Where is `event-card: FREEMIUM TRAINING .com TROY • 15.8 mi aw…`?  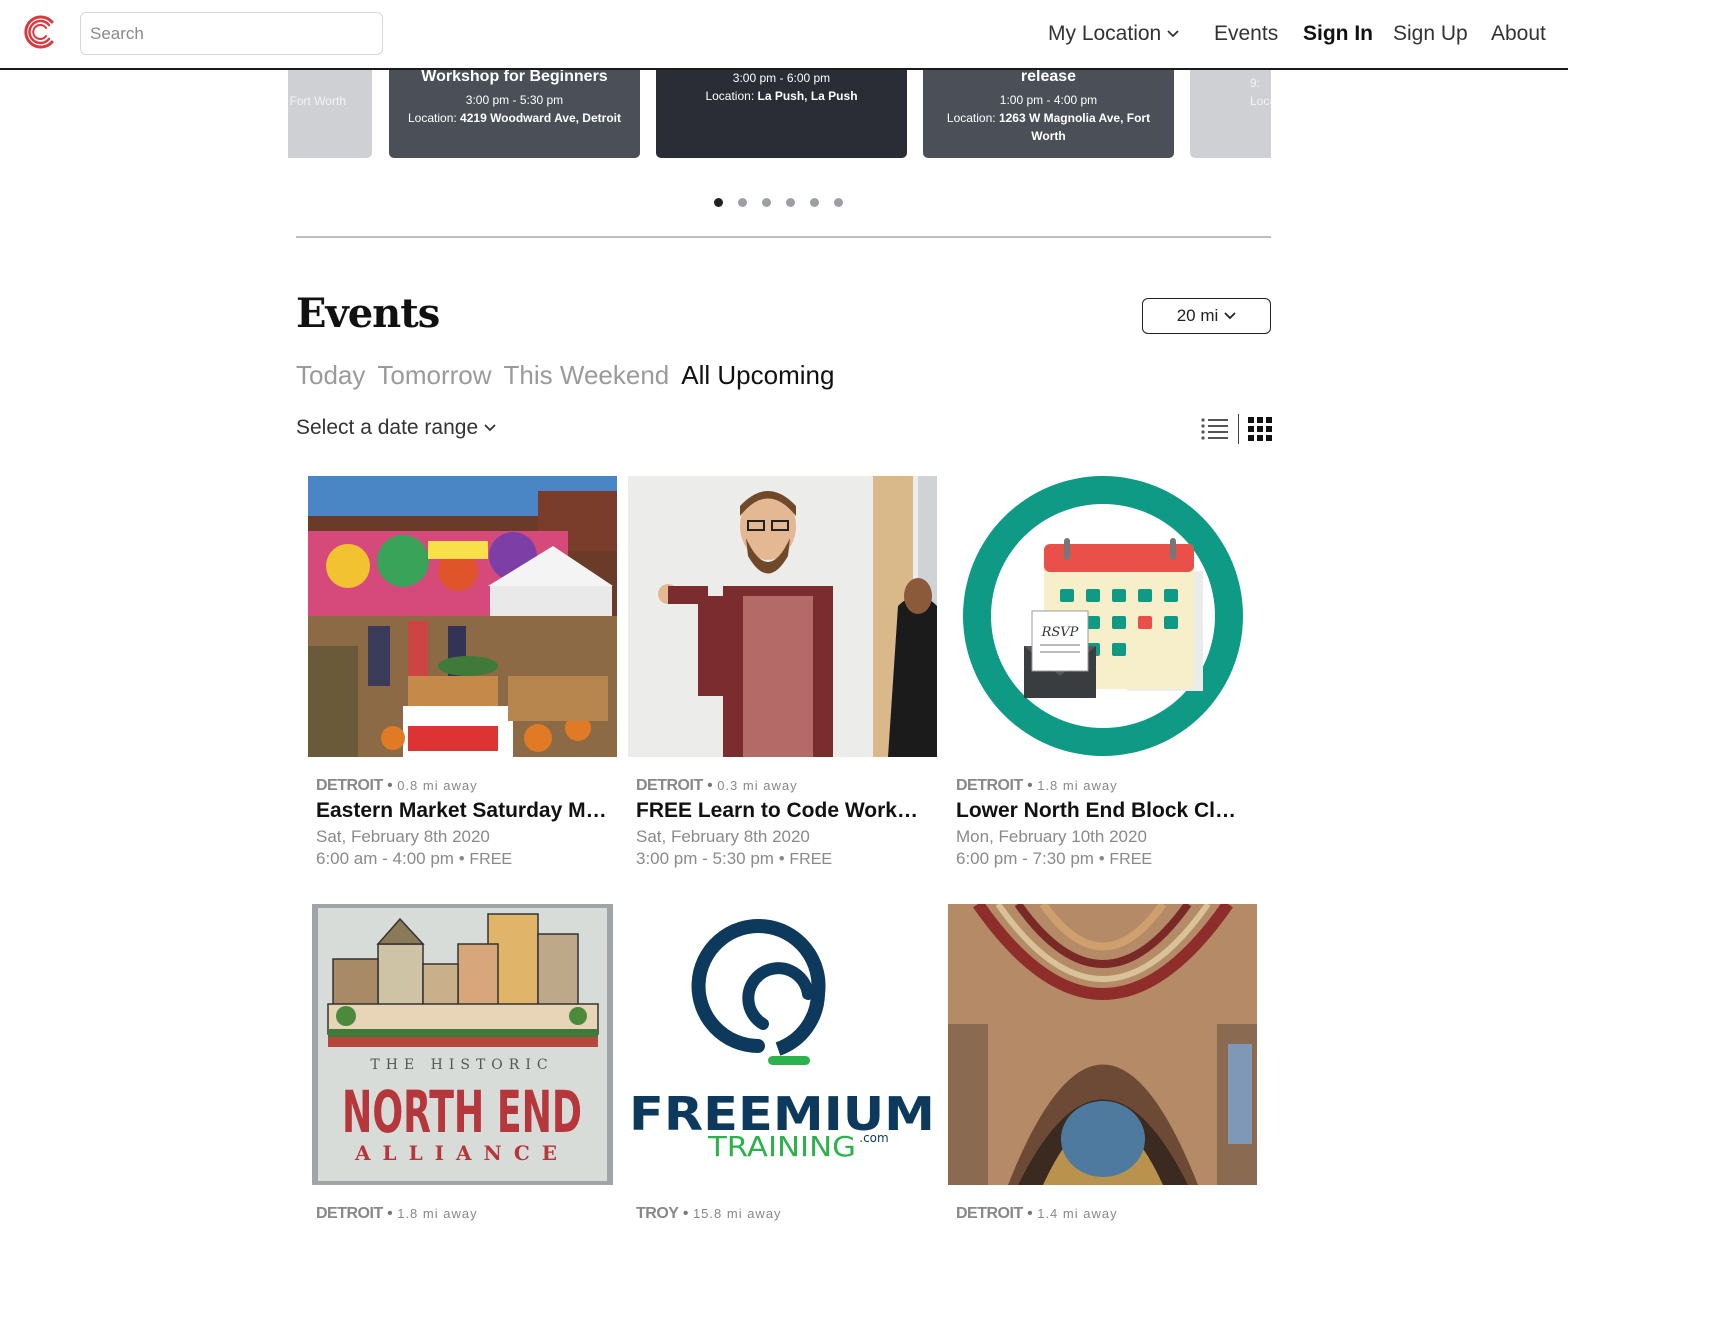 event-card: FREEMIUM TRAINING .com TROY • 15.8 mi aw… is located at coordinates (782, 1063).